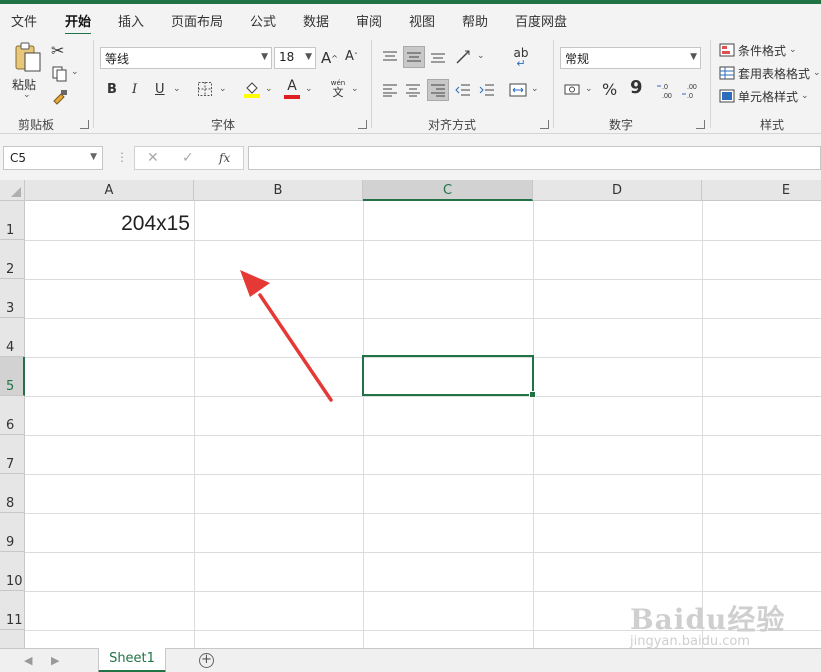  What do you see at coordinates (329, 58) in the screenshot?
I see `increase-font-size-button: A ^` at bounding box center [329, 58].